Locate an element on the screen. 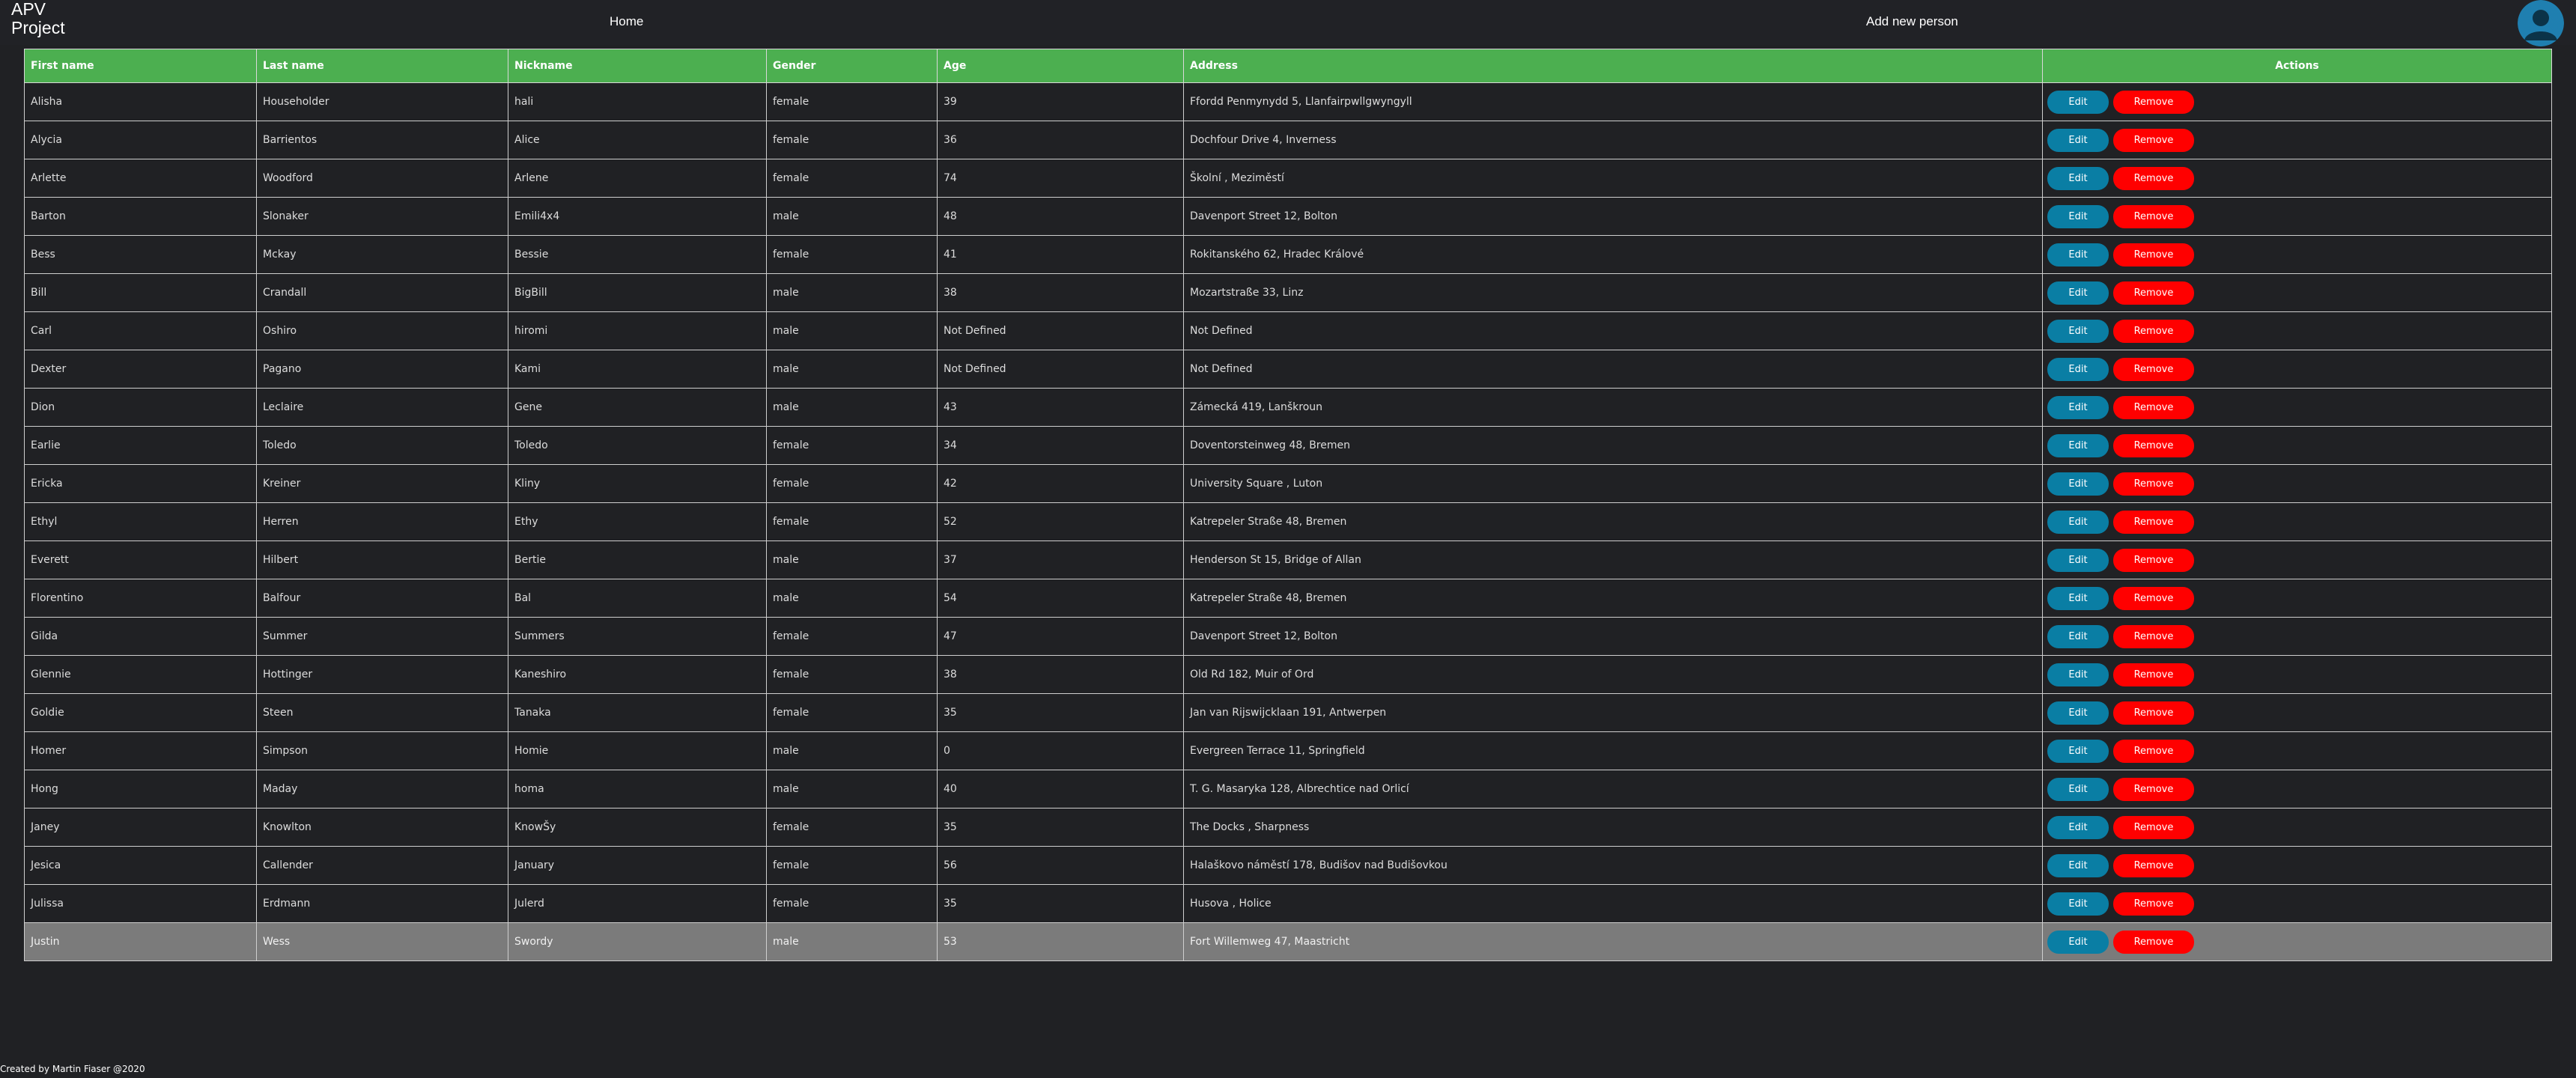  cell-nickname: Emili4x4 is located at coordinates (637, 216).